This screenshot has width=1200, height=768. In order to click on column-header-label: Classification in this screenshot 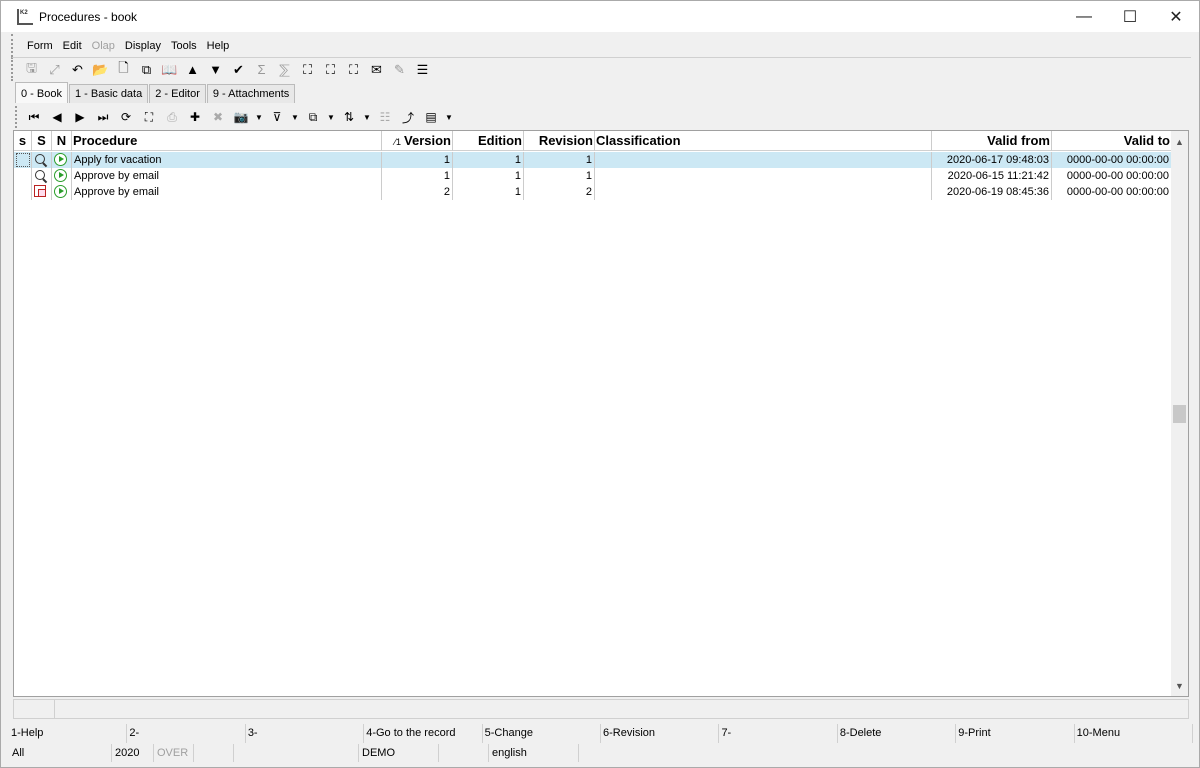, I will do `click(638, 140)`.